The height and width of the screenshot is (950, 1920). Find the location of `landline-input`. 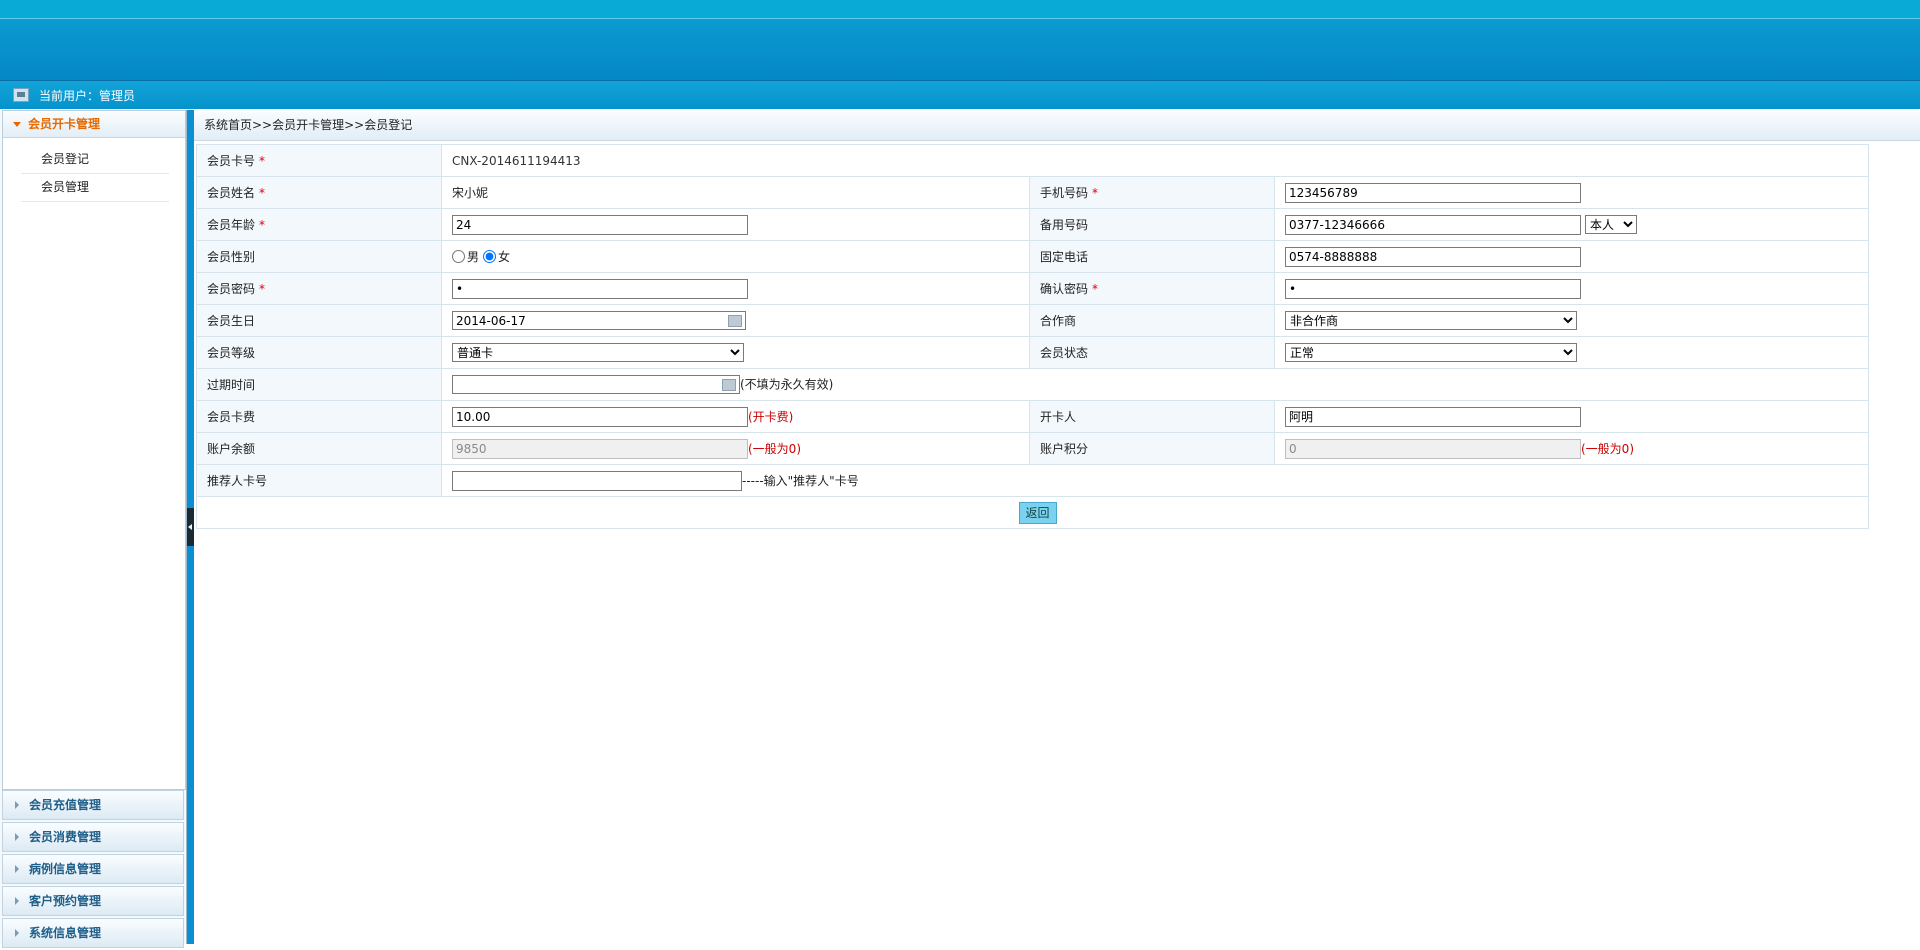

landline-input is located at coordinates (1433, 256).